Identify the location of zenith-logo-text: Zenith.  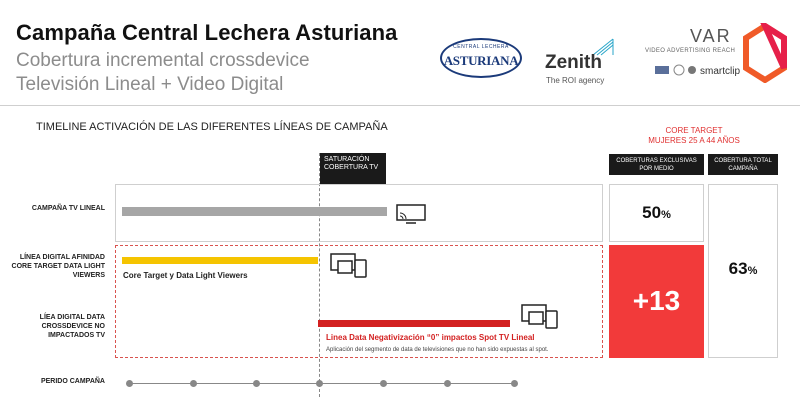
(573, 62).